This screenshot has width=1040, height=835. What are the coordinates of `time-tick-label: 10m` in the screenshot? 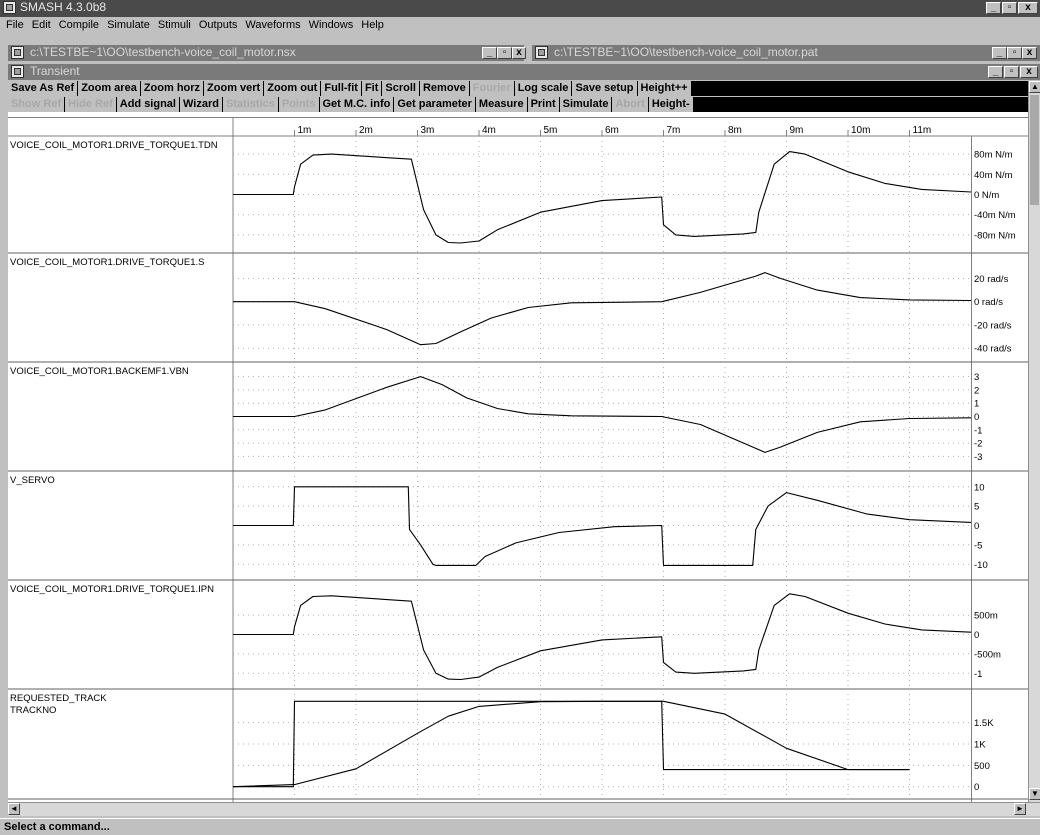 It's located at (860, 130).